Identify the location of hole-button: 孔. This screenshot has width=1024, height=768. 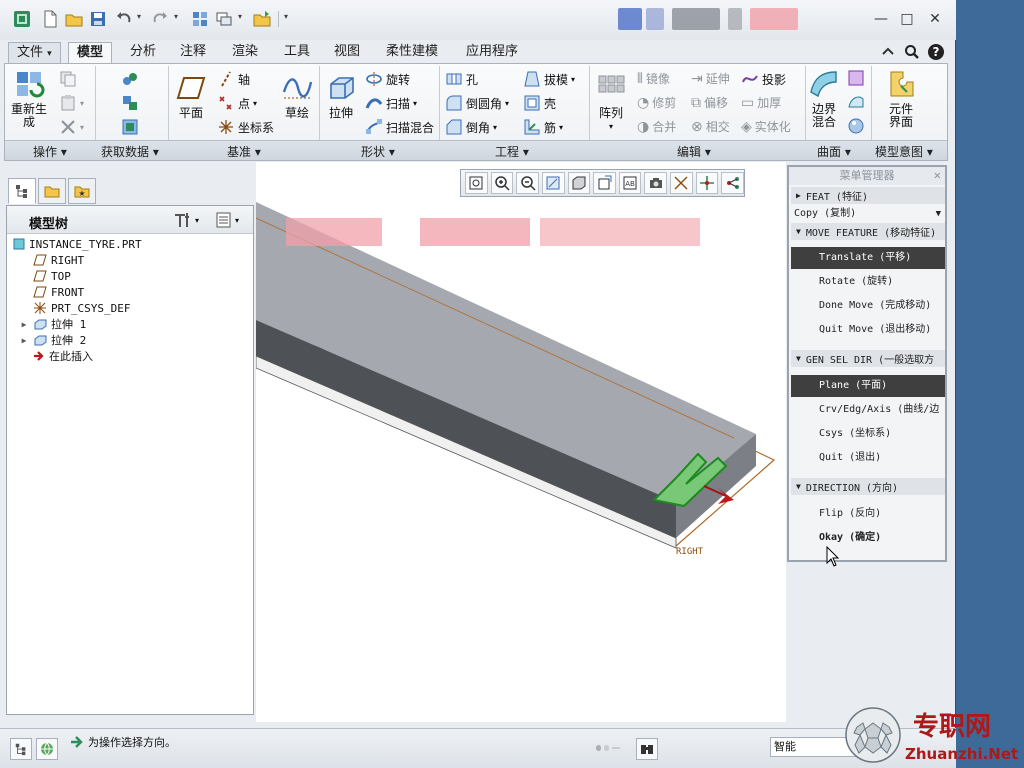
(461, 79).